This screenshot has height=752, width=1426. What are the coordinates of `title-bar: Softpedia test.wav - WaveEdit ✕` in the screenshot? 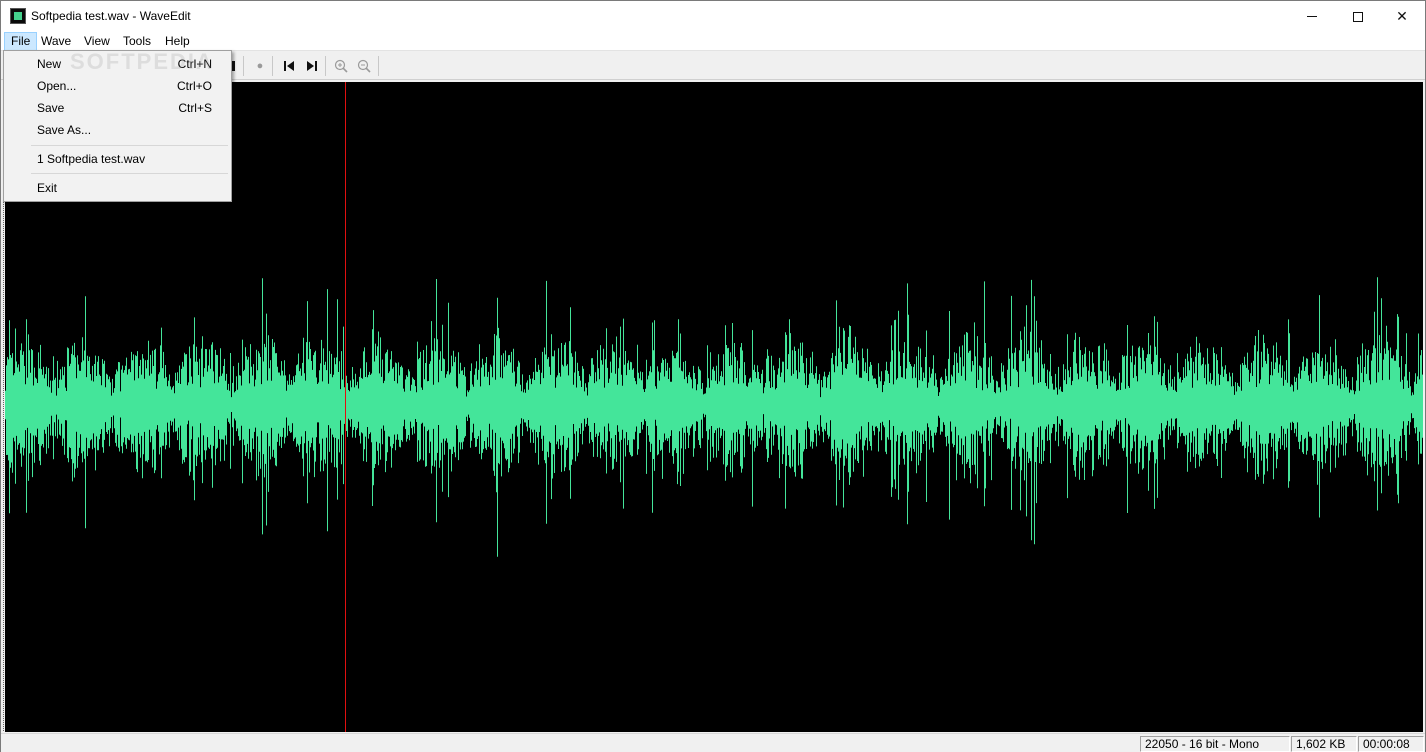 It's located at (713, 16).